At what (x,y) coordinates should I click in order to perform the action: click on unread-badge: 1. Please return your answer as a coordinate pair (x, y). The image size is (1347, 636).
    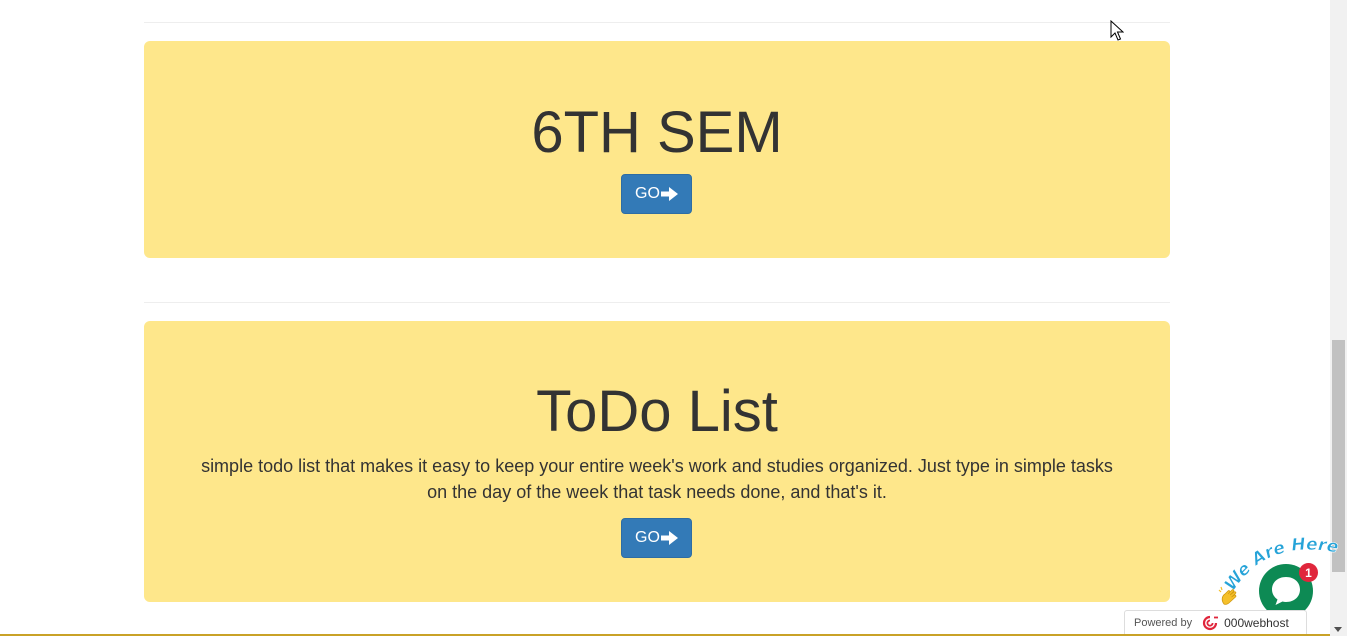
    Looking at the image, I should click on (1308, 572).